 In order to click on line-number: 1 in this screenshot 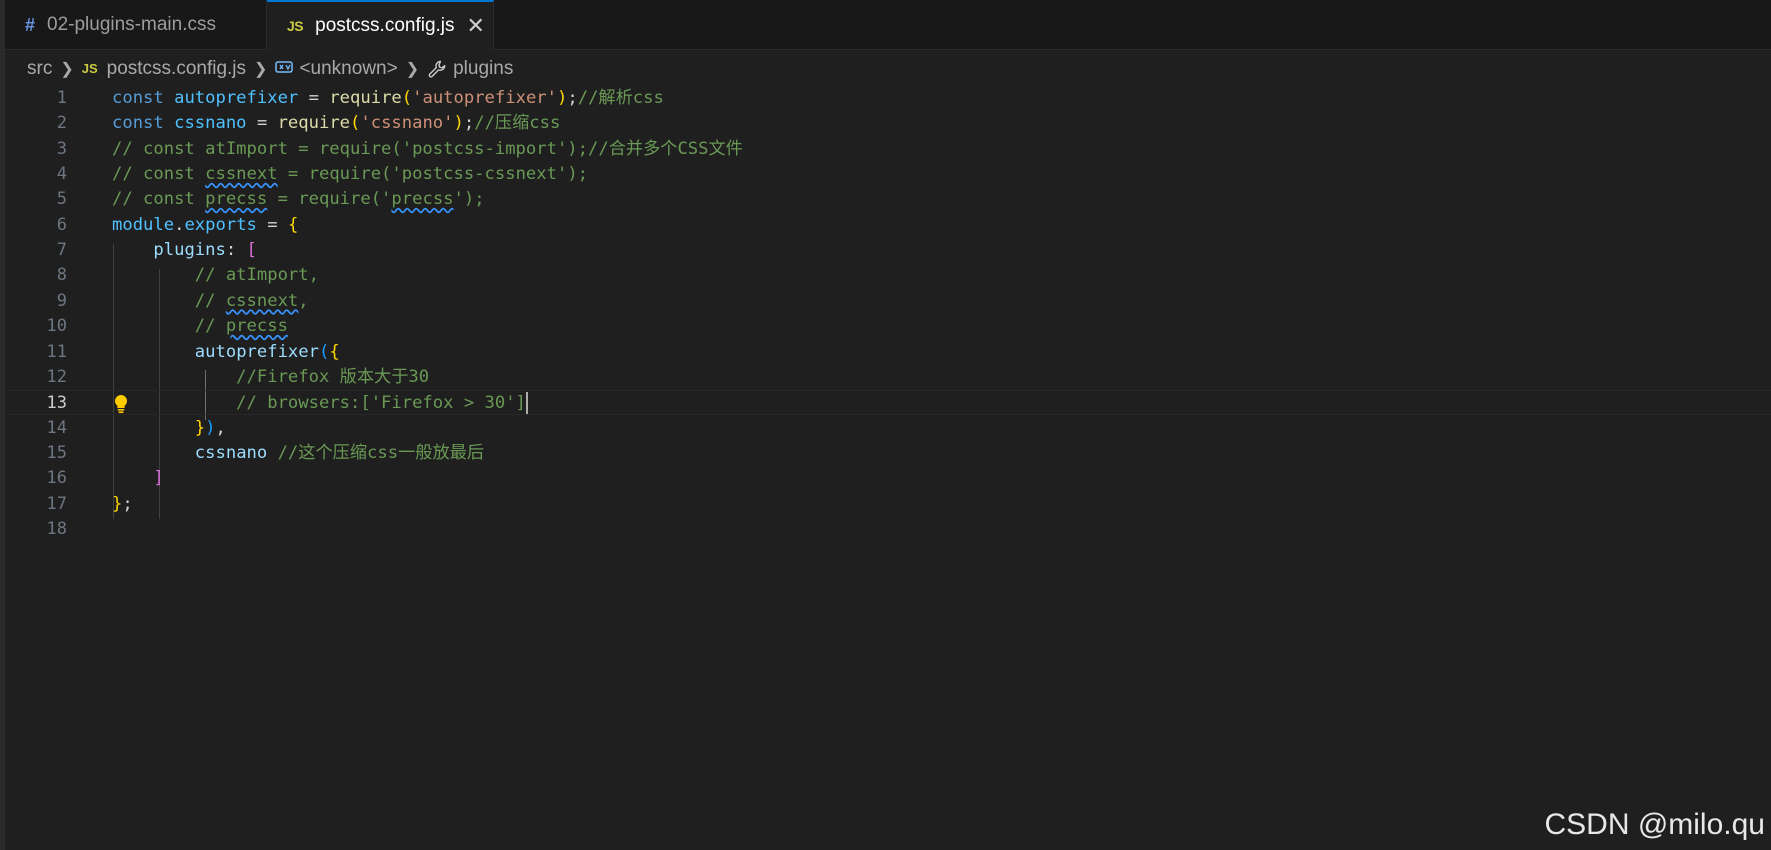, I will do `click(61, 98)`.